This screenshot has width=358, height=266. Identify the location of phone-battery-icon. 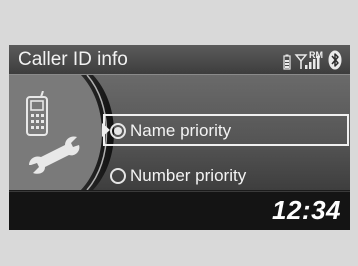
(287, 62).